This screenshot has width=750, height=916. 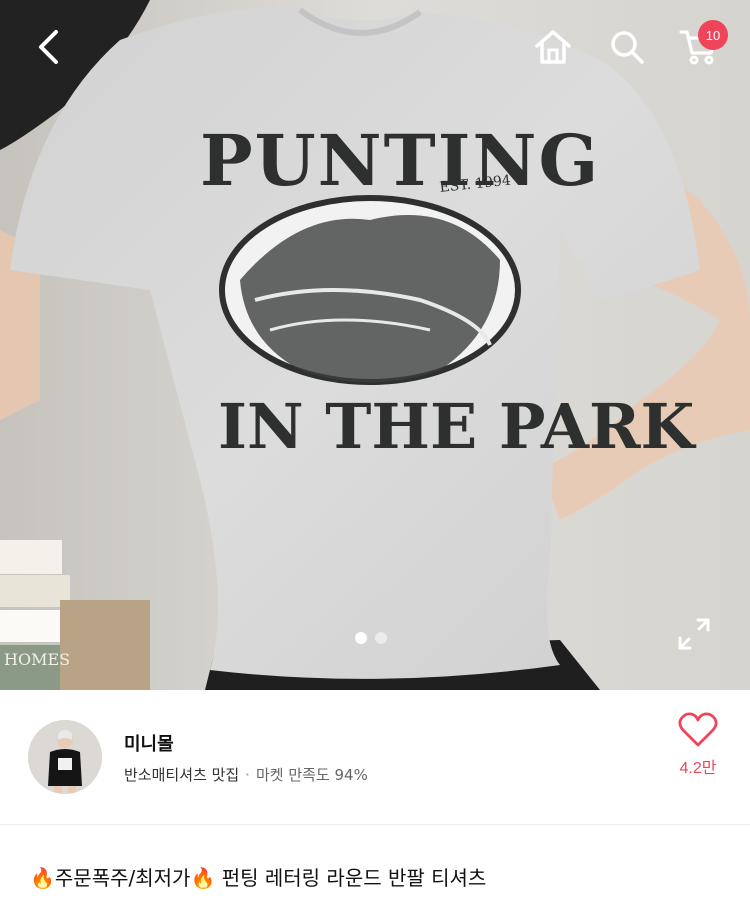 I want to click on expand-icon, so click(x=694, y=634).